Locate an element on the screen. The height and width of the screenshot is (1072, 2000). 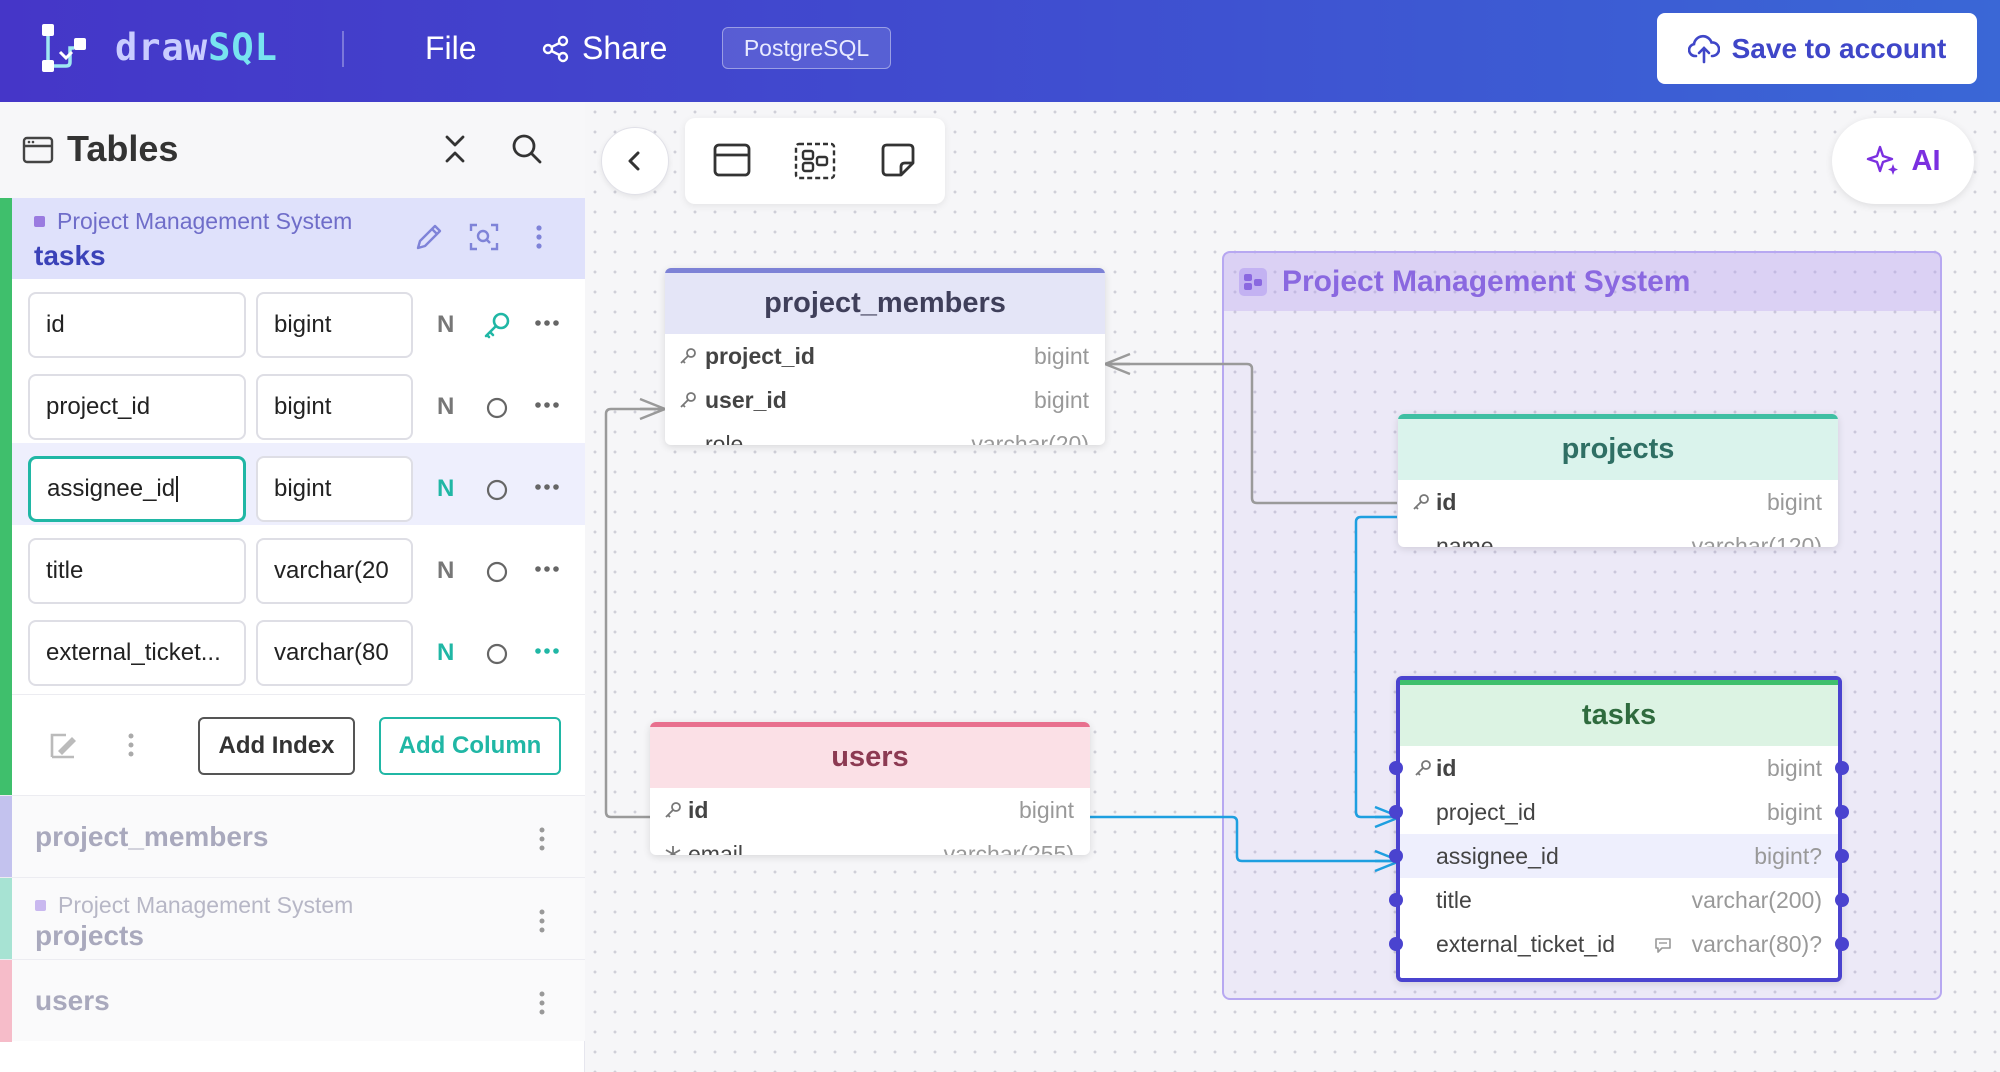
text-cursor is located at coordinates (177, 489).